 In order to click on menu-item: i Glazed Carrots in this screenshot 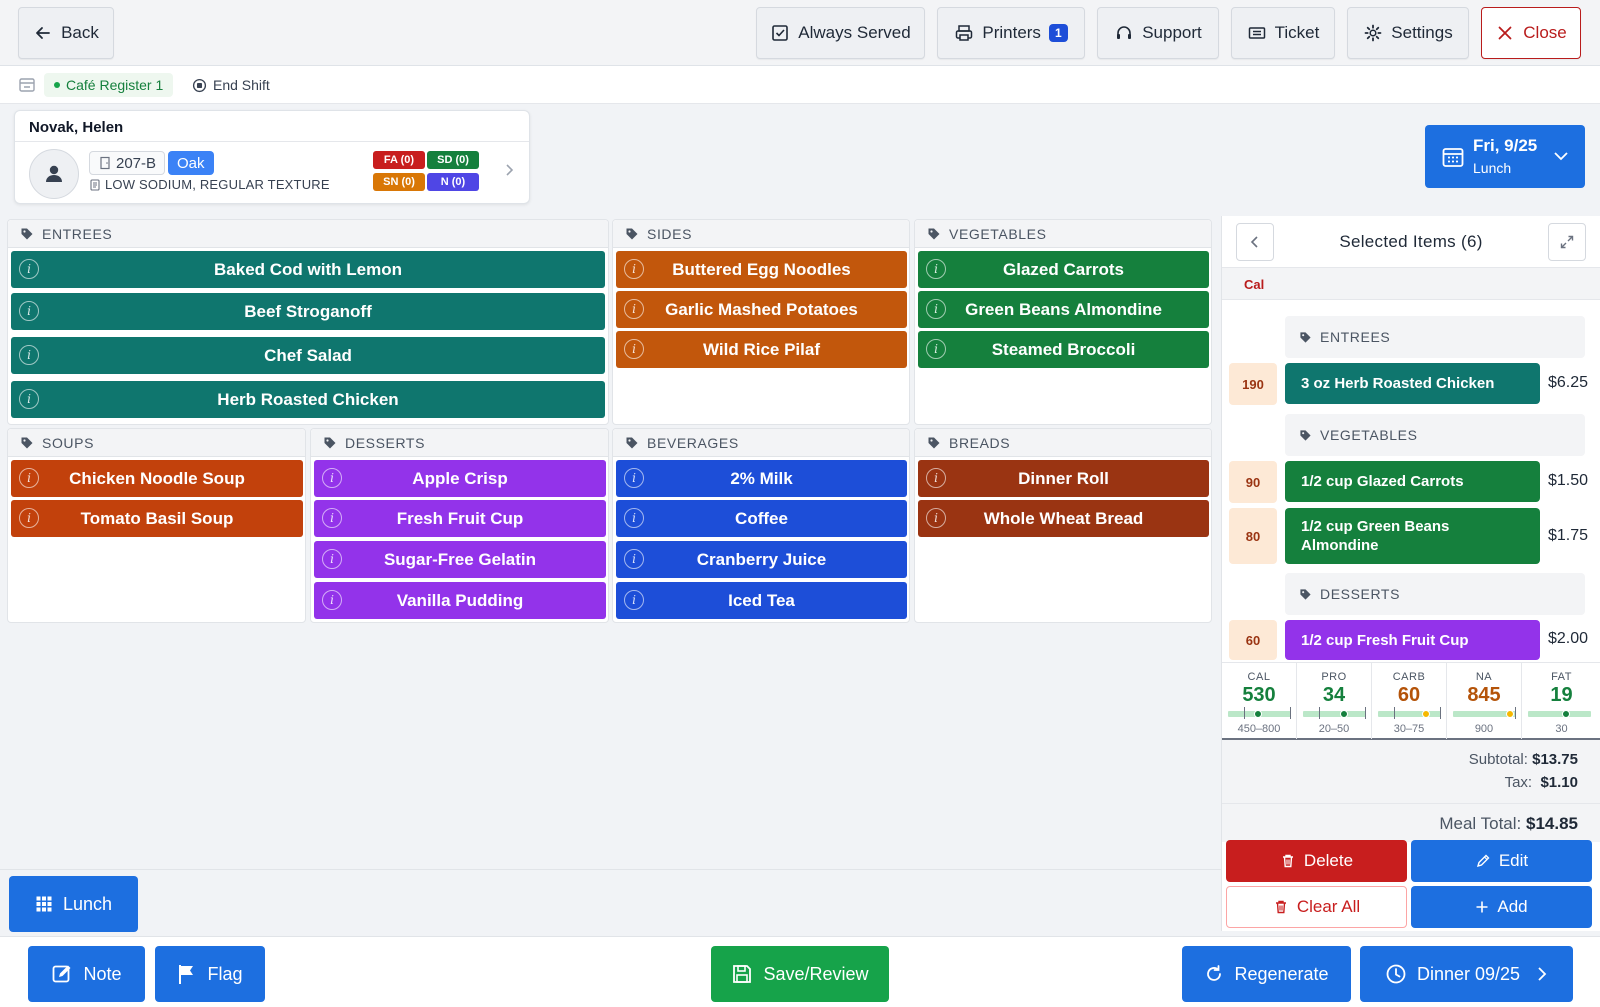, I will do `click(1063, 269)`.